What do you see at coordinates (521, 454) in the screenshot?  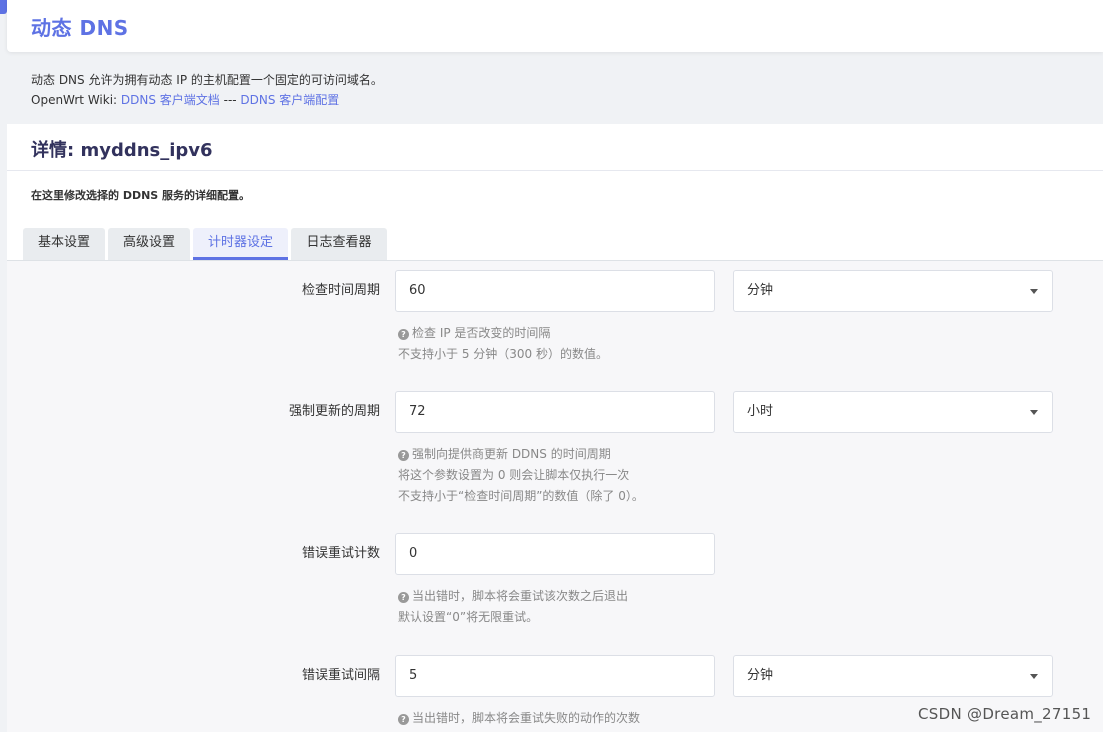 I see `help-line: ? 强制向提供商更新 DDNS 的时间周期` at bounding box center [521, 454].